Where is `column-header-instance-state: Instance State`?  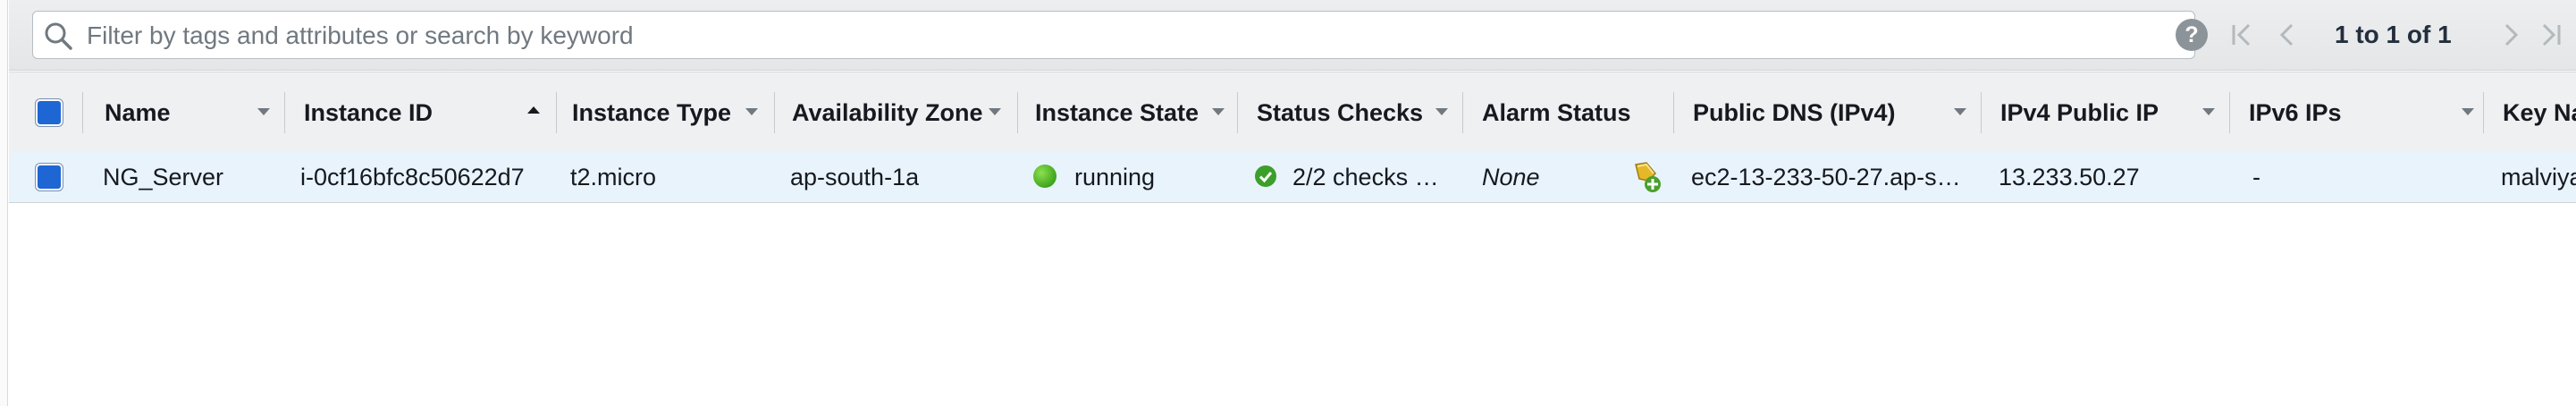
column-header-instance-state: Instance State is located at coordinates (1117, 112).